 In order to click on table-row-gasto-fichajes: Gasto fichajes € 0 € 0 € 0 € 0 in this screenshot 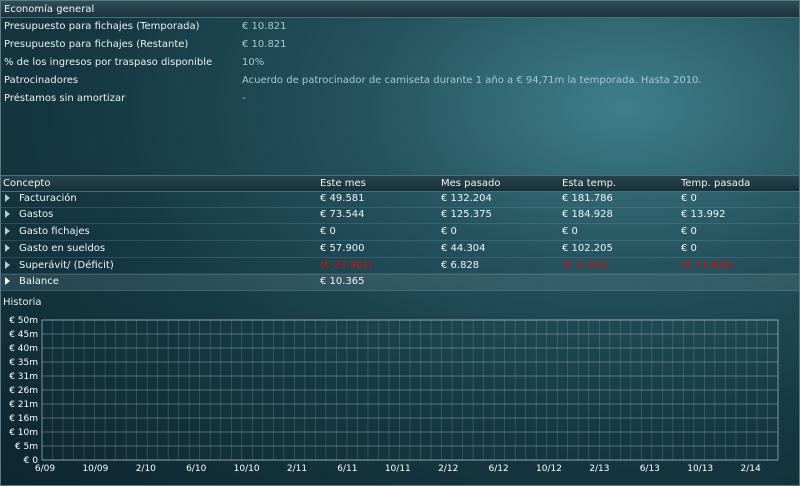, I will do `click(400, 232)`.